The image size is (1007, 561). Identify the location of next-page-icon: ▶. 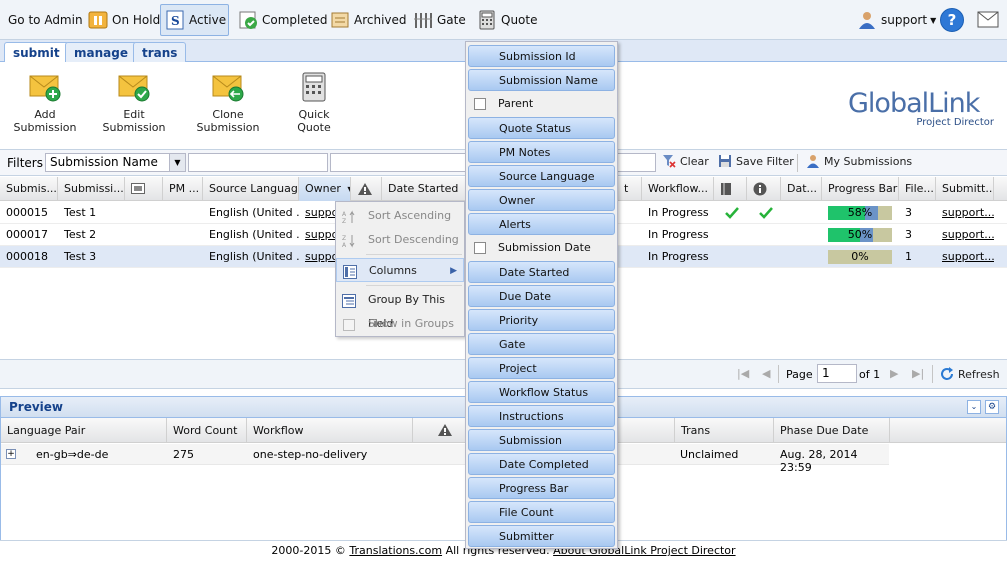
(894, 373).